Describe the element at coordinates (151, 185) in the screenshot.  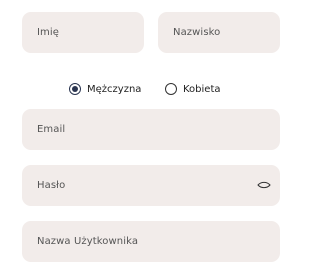
I see `password-field: Hasło` at that location.